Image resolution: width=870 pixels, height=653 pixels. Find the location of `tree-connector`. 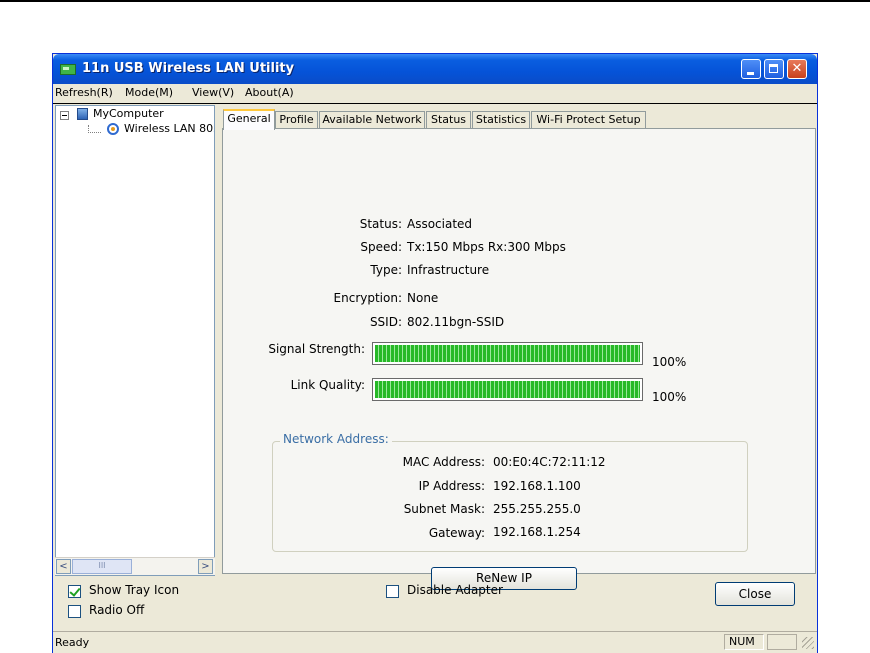

tree-connector is located at coordinates (94, 129).